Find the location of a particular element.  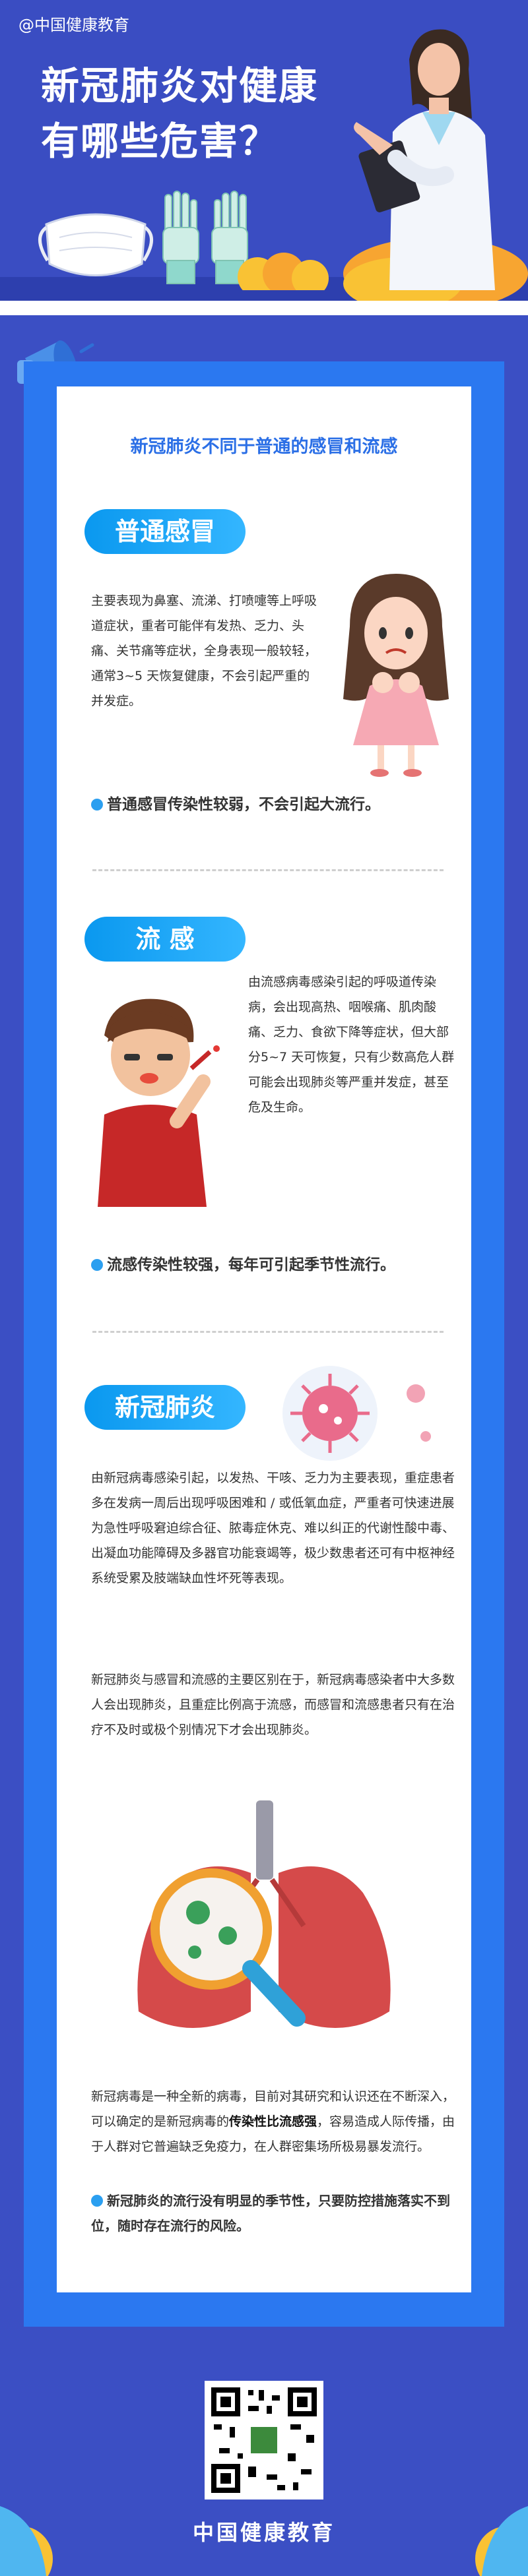

page-title: 新冠肺炎对健康 有哪些危害？ is located at coordinates (179, 113).